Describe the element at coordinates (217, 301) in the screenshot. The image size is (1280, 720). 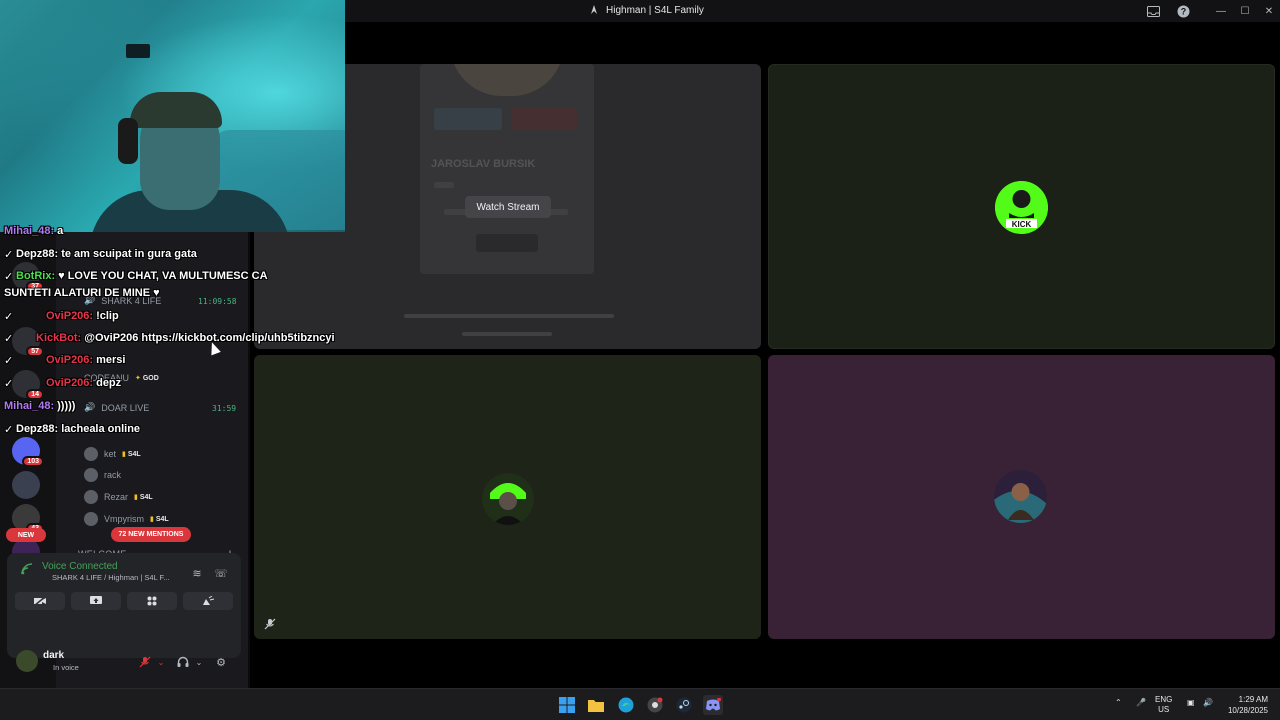
I see `channel-timer: 11:09:58` at that location.